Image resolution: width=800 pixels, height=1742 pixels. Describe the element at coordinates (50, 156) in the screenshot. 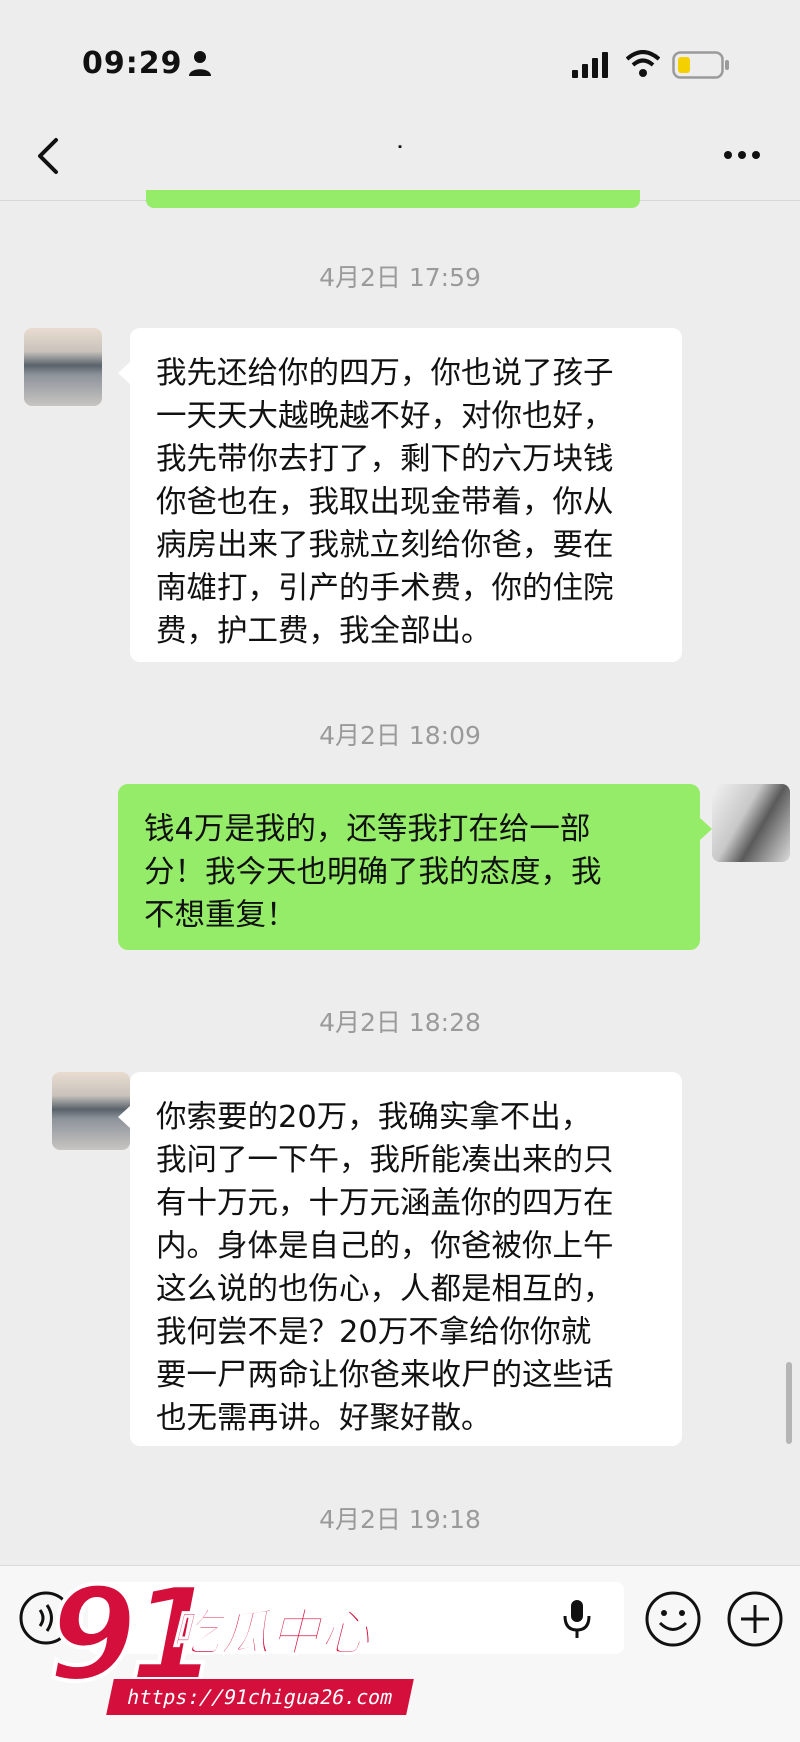

I see `back-button` at that location.